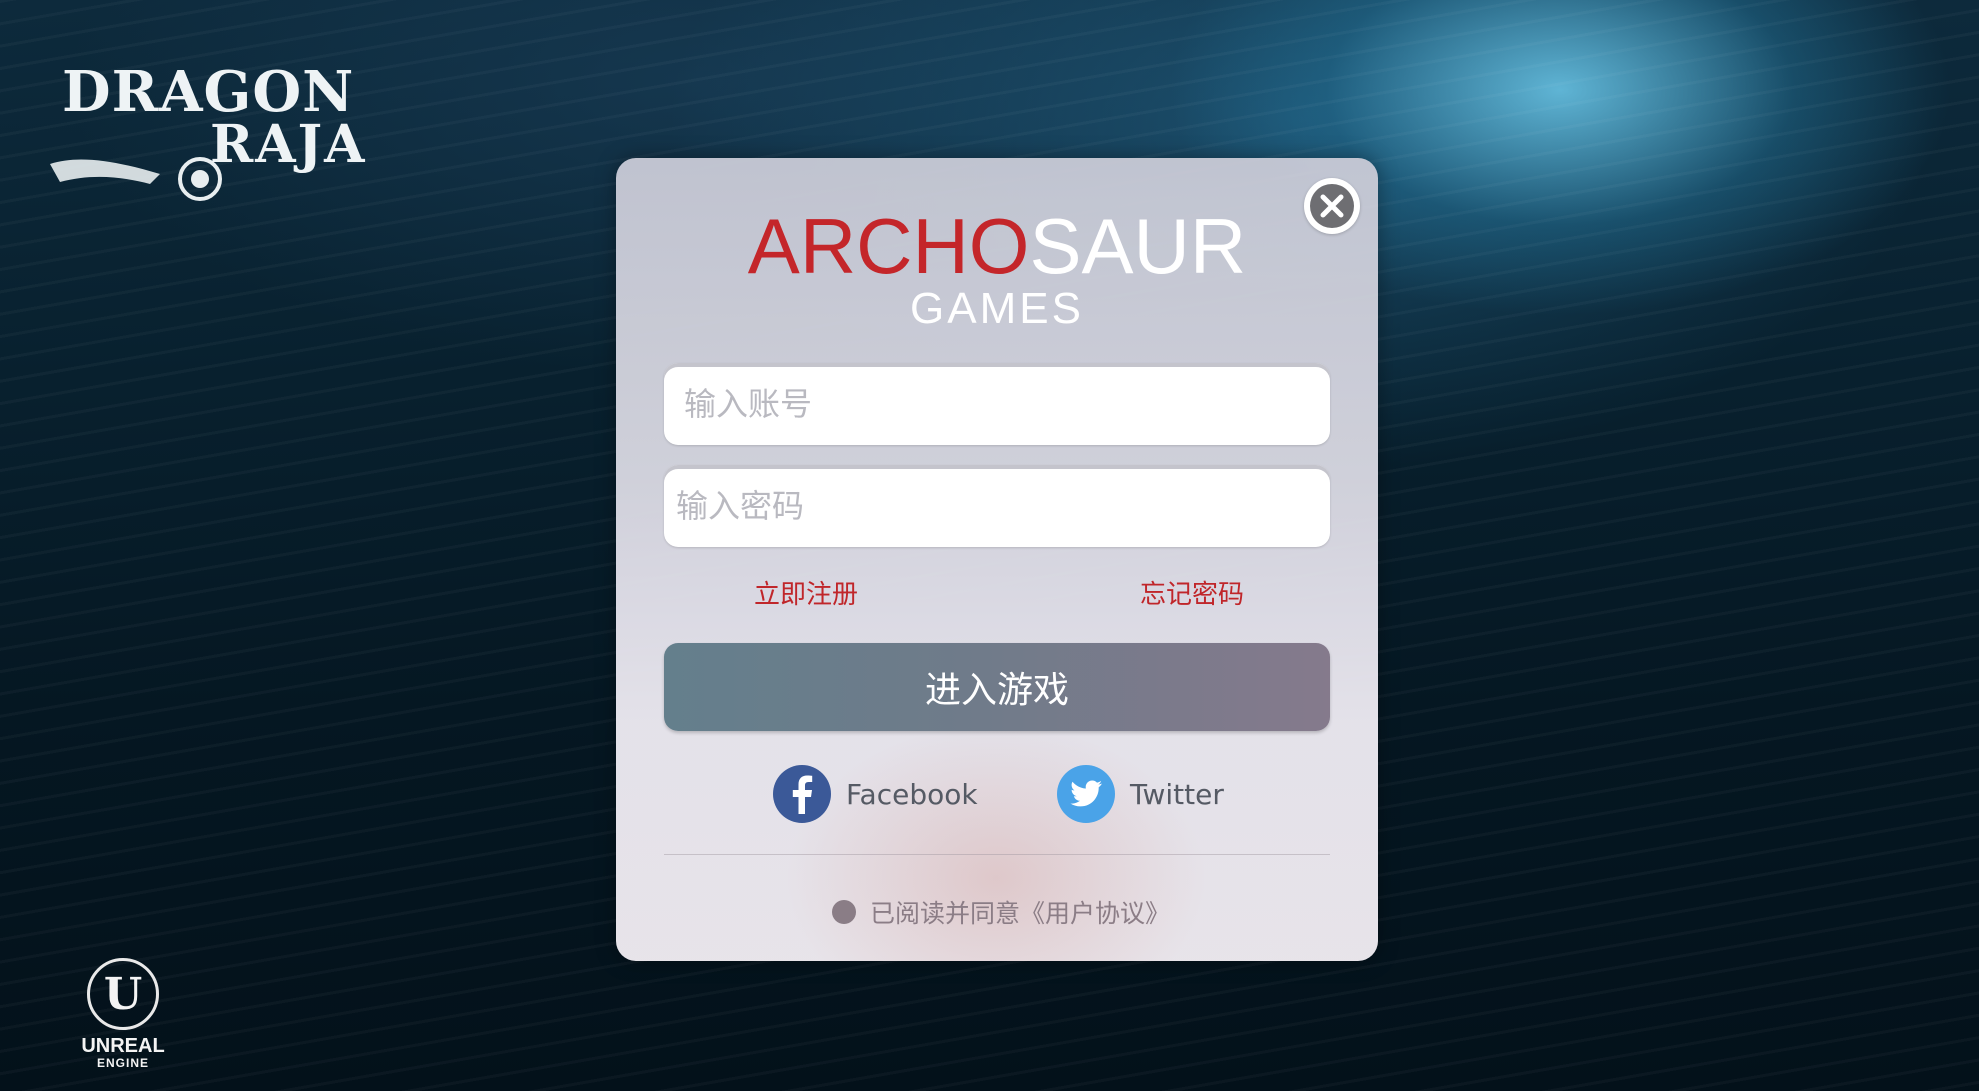 Image resolution: width=1979 pixels, height=1091 pixels. I want to click on register-link: 立即注册, so click(806, 595).